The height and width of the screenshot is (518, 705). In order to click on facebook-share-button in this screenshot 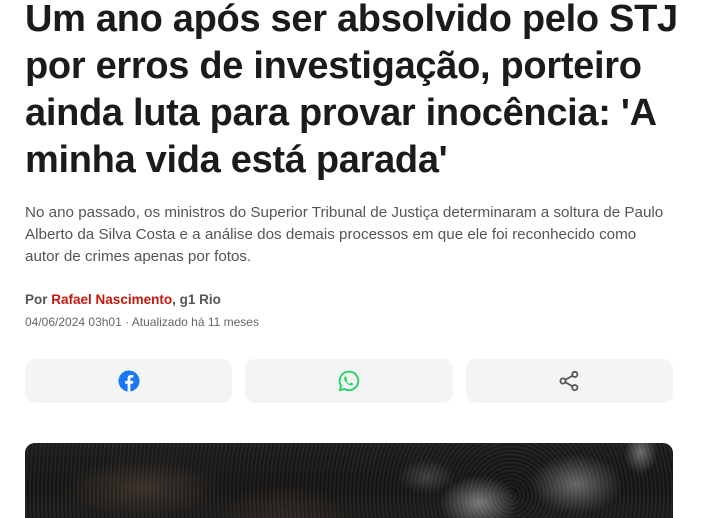, I will do `click(129, 381)`.